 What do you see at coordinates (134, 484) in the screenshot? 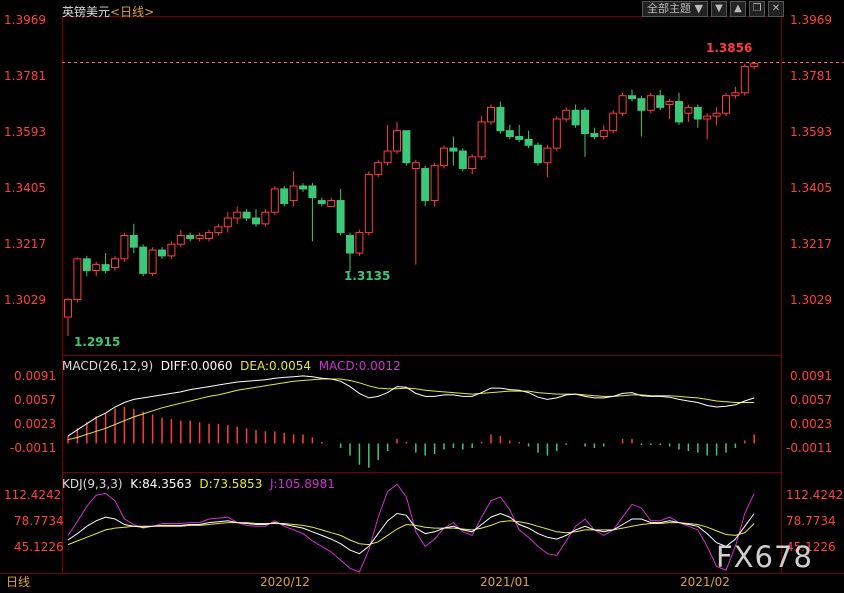
I see `k-label: K` at bounding box center [134, 484].